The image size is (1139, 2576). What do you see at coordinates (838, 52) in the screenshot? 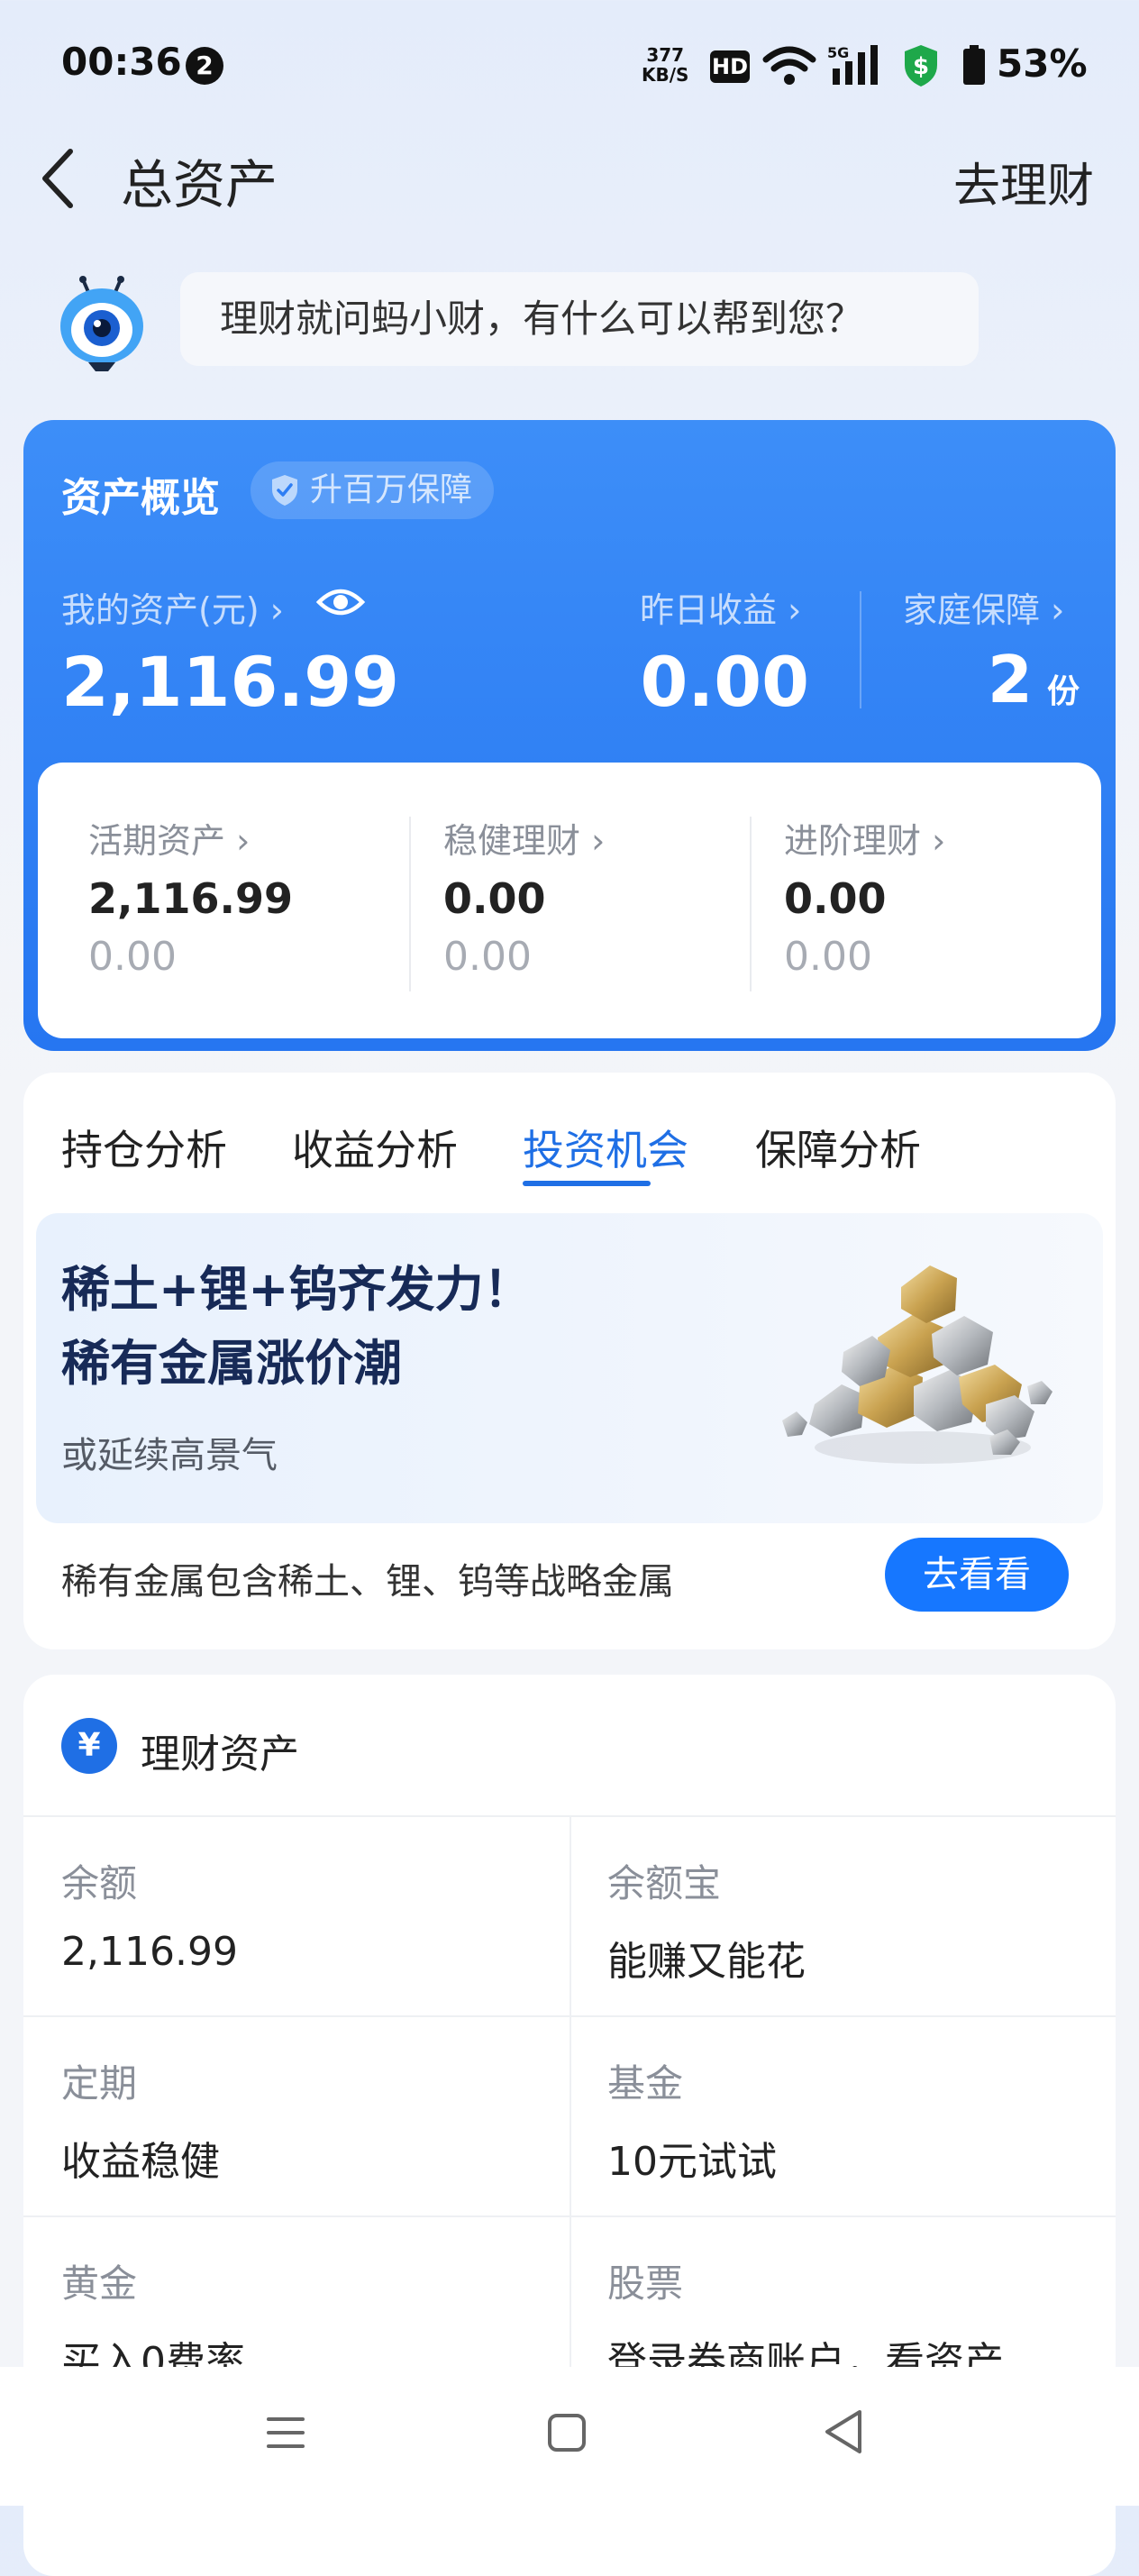
I see `network-label: 5G` at bounding box center [838, 52].